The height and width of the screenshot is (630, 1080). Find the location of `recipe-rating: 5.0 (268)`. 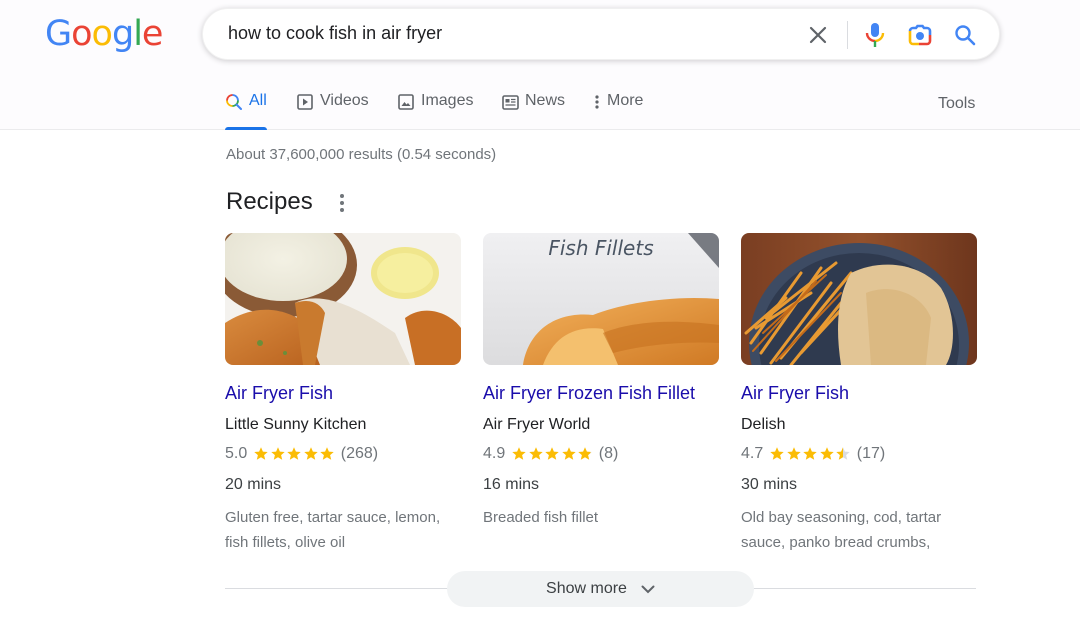

recipe-rating: 5.0 (268) is located at coordinates (301, 454).